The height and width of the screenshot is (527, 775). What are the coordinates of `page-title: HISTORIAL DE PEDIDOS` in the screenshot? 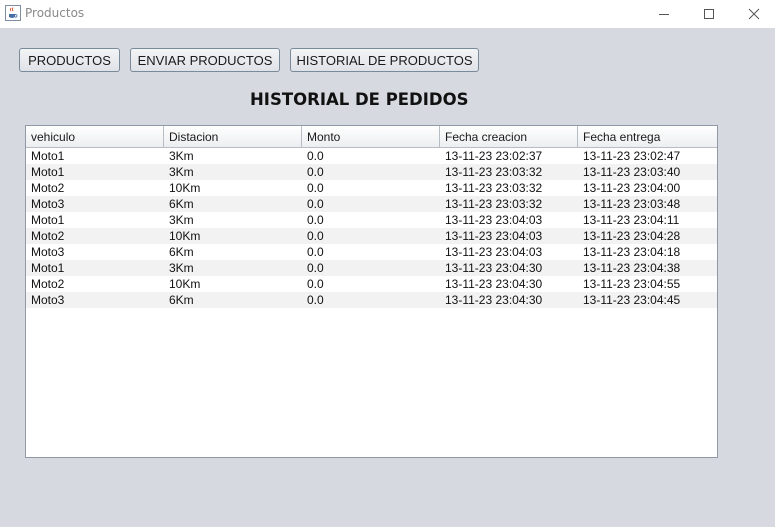 It's located at (359, 99).